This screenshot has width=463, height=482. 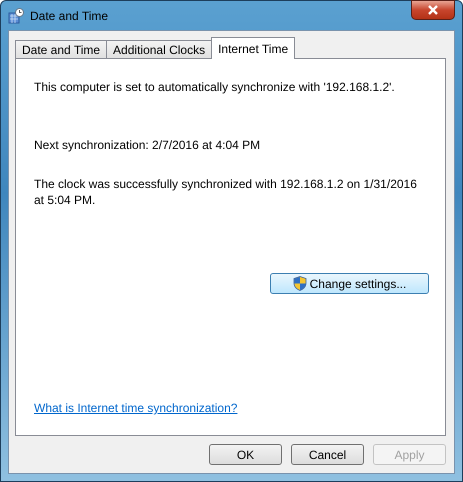 What do you see at coordinates (69, 15) in the screenshot?
I see `window-title: Date and Time` at bounding box center [69, 15].